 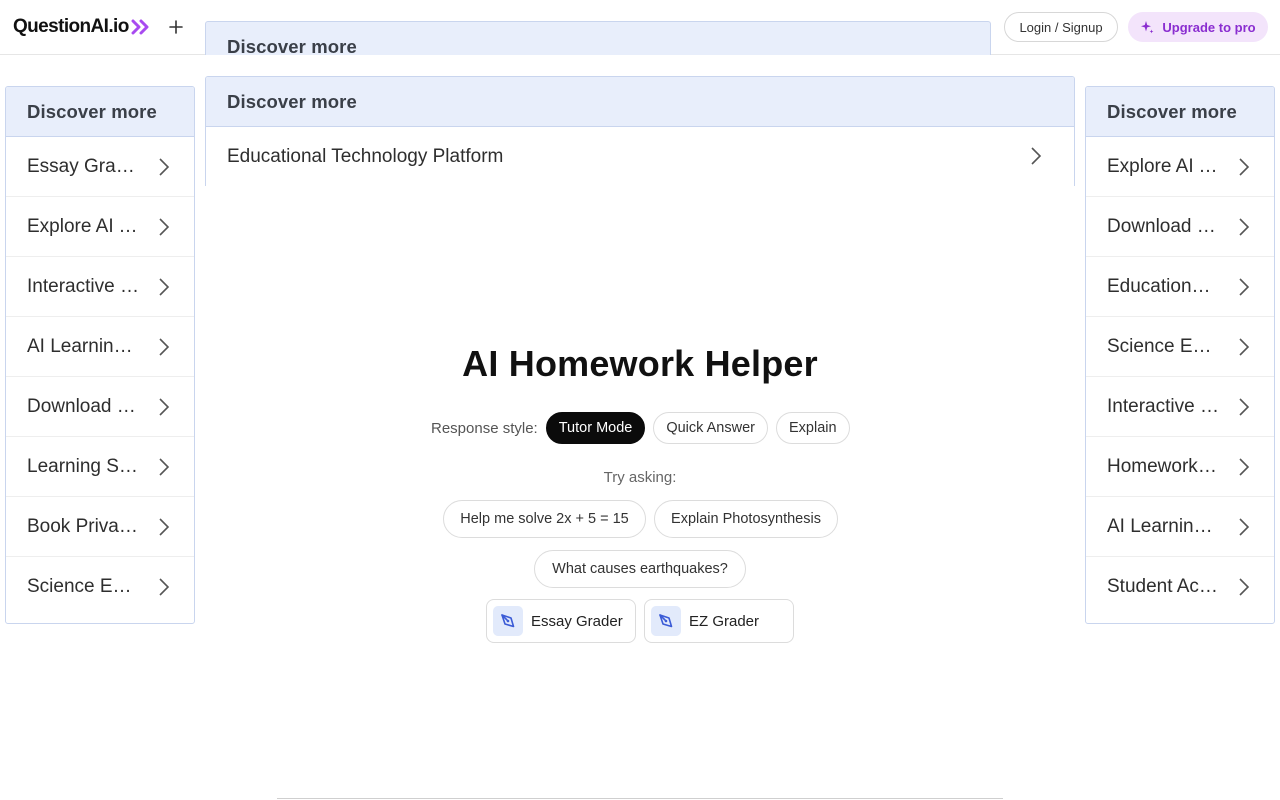 What do you see at coordinates (813, 428) in the screenshot?
I see `style-option-explain: Explain` at bounding box center [813, 428].